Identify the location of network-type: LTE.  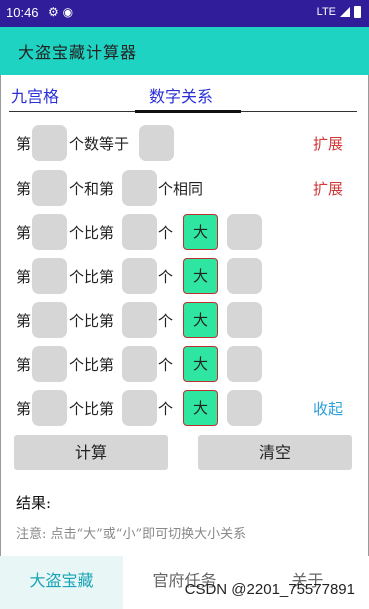
(326, 12).